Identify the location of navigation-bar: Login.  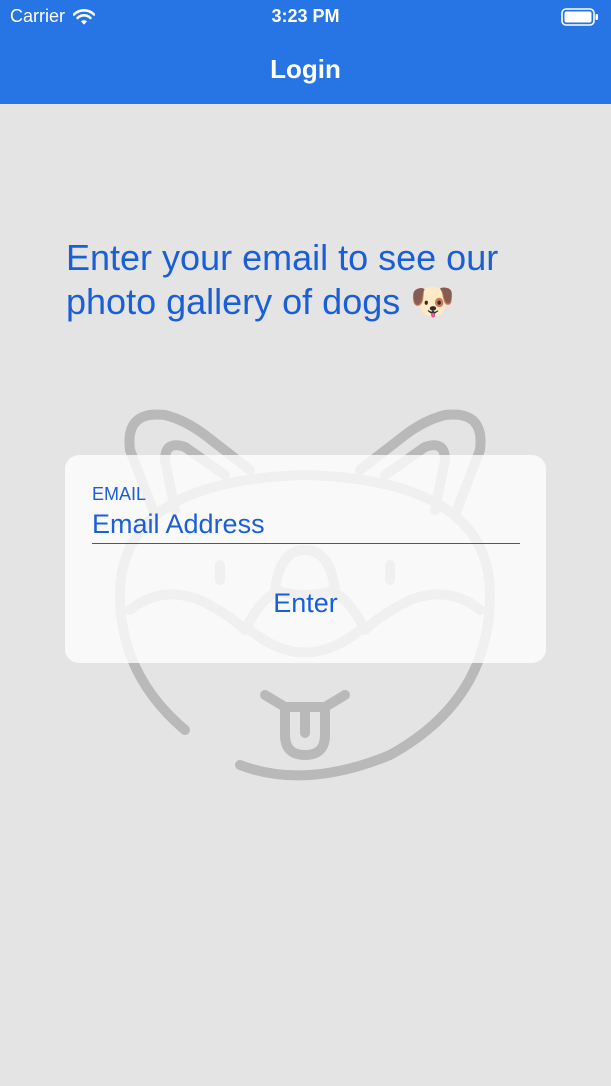
(305, 69).